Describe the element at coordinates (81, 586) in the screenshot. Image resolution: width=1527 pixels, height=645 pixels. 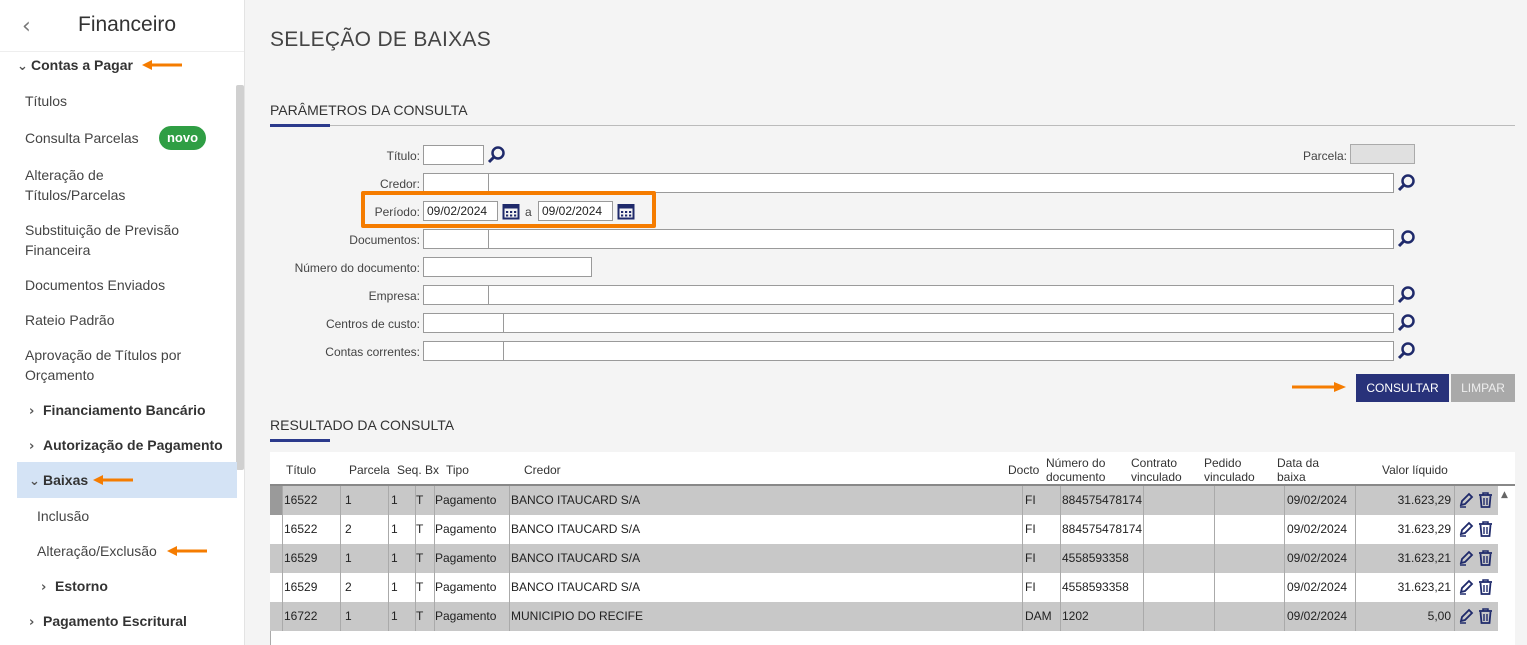
I see `sidebar-item-label: Estorno` at that location.